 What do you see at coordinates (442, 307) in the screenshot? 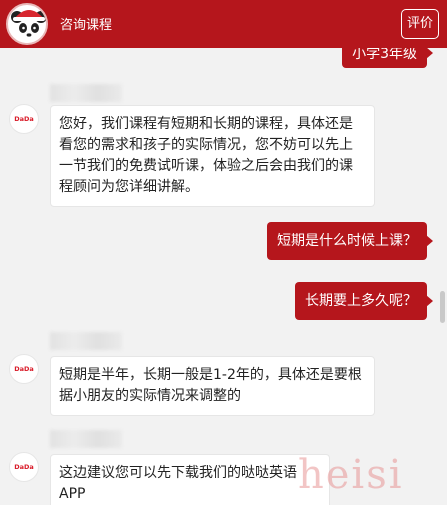
I see `scrollbar-thumb` at bounding box center [442, 307].